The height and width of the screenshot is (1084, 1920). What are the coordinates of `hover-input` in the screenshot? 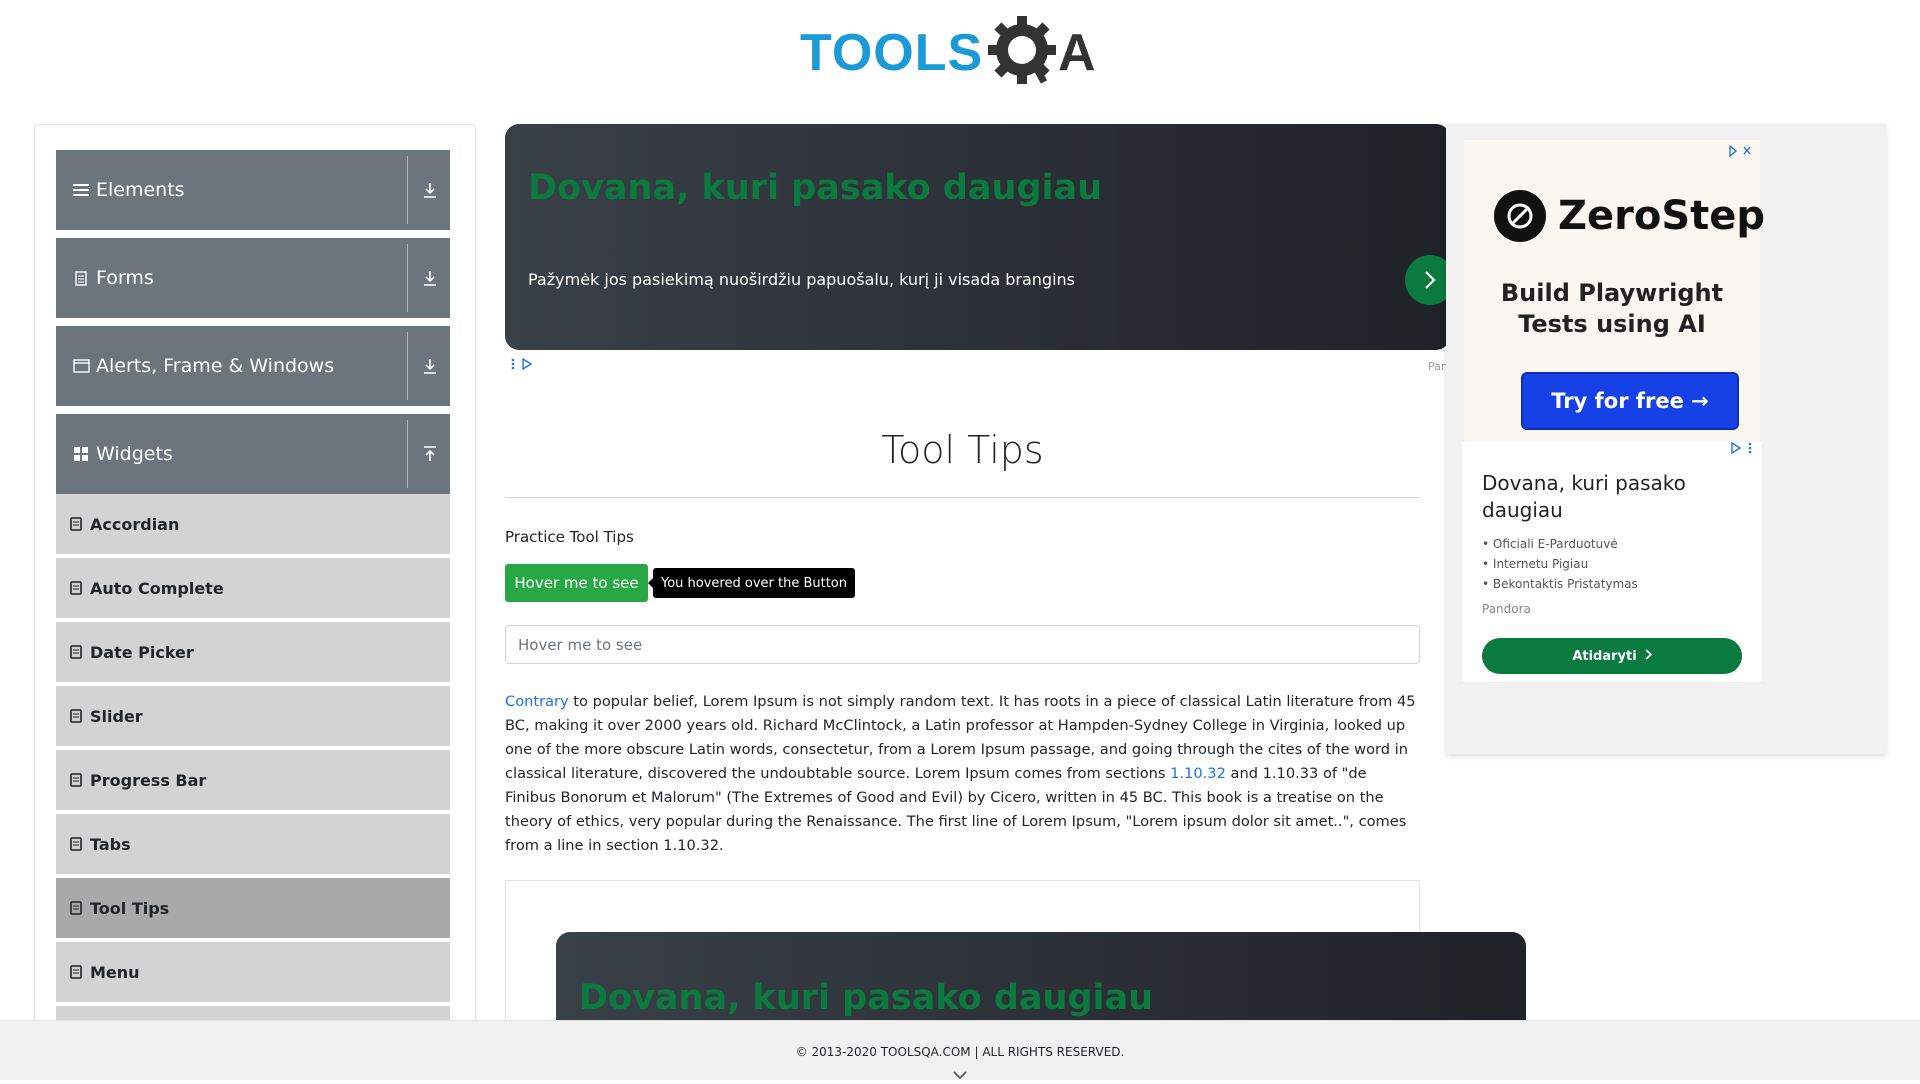 It's located at (962, 644).